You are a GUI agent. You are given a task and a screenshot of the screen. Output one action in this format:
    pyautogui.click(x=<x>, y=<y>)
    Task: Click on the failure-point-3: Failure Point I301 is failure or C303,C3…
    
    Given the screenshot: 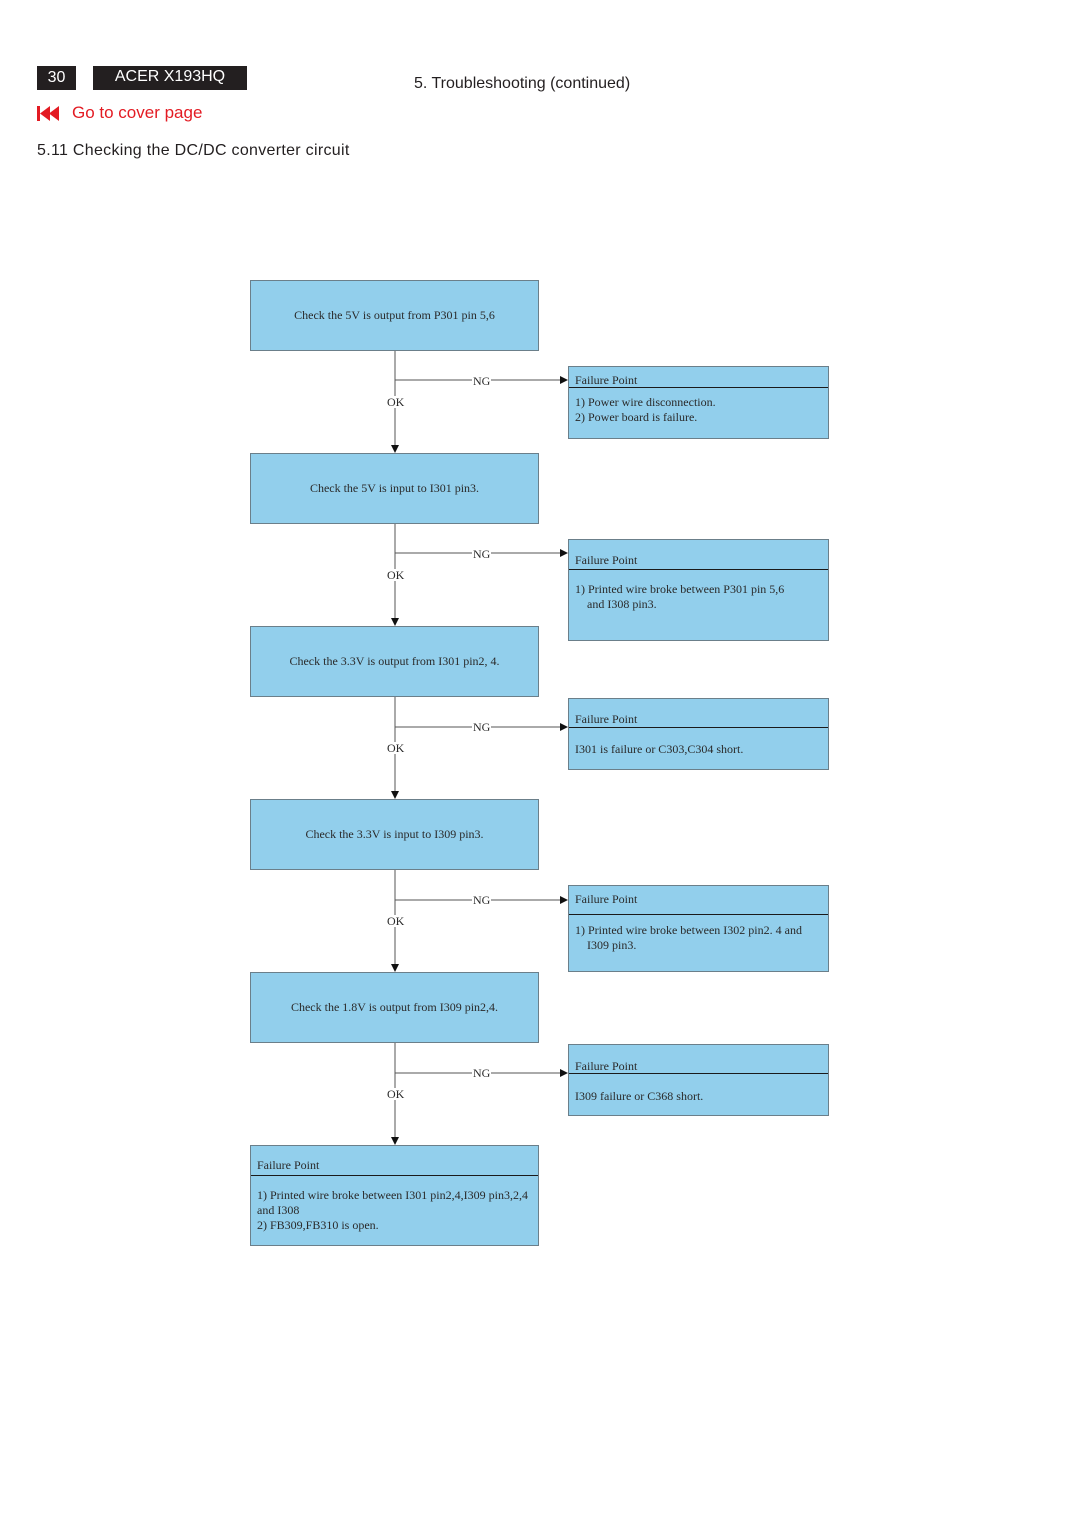 What is the action you would take?
    pyautogui.click(x=698, y=734)
    